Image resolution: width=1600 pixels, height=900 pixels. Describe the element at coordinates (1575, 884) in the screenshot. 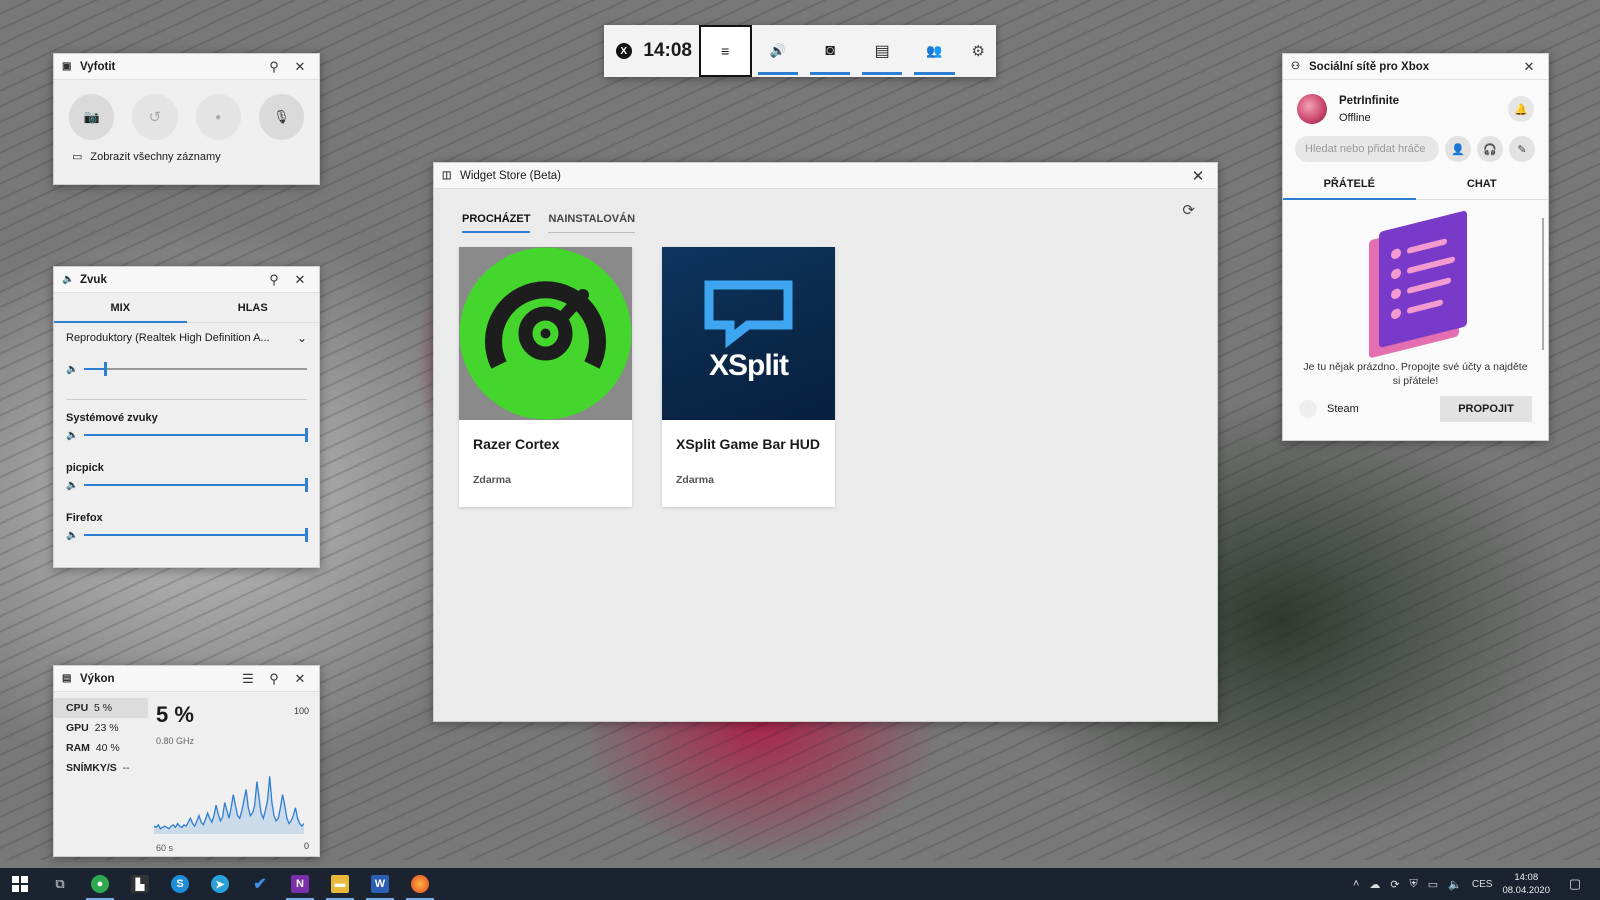

I see `notification-icon: ▢` at that location.